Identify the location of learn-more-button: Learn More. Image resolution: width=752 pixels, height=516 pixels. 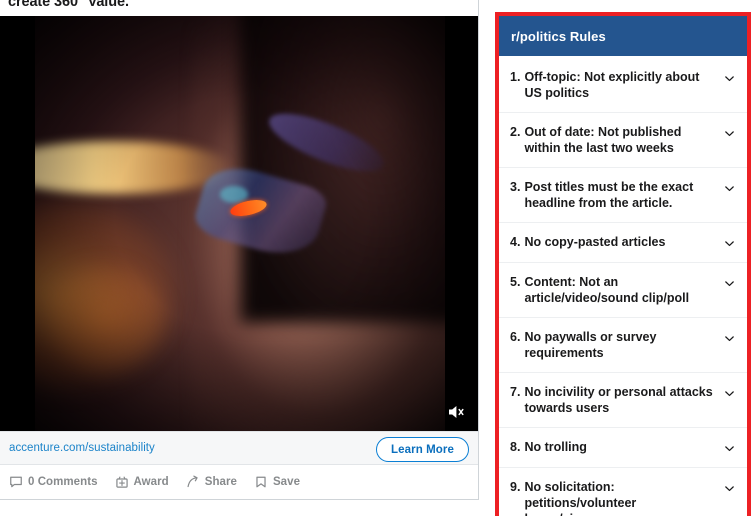
(422, 449).